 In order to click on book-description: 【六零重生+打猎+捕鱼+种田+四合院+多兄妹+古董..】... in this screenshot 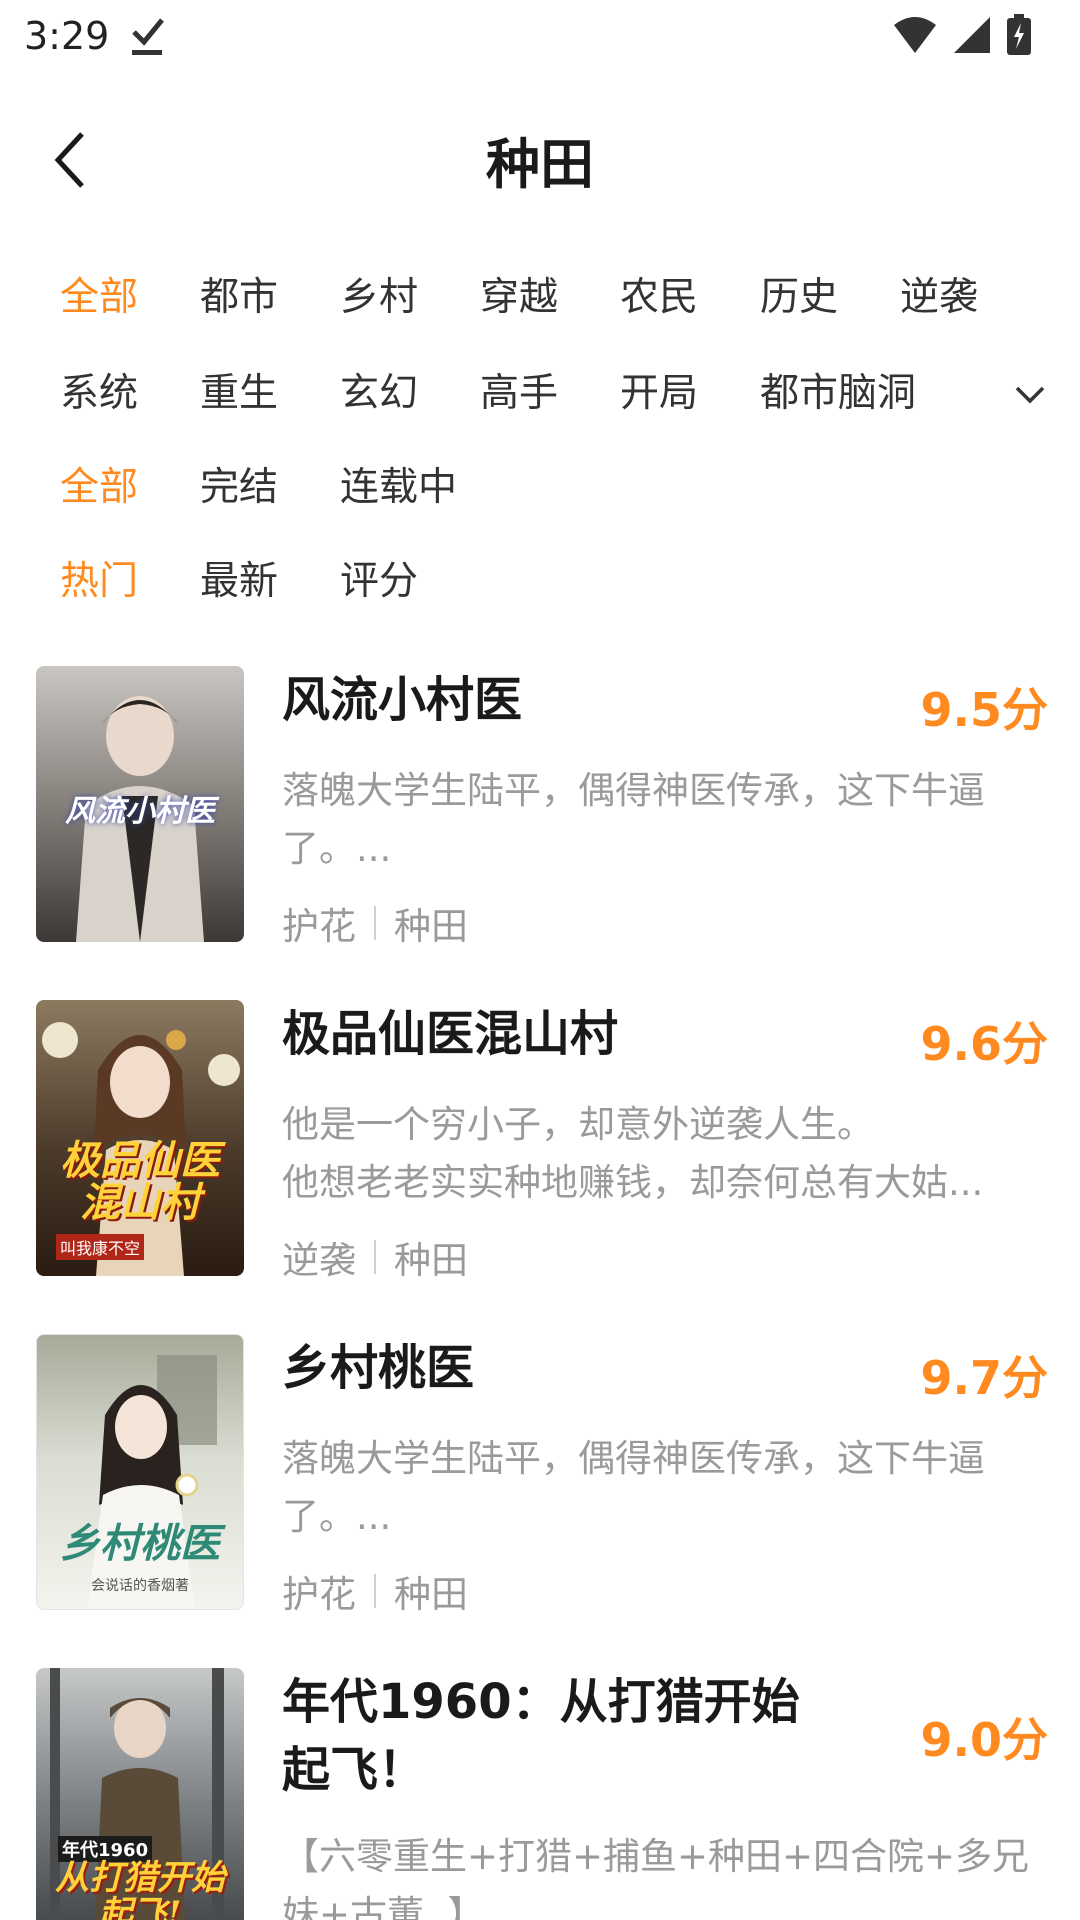, I will do `click(656, 1877)`.